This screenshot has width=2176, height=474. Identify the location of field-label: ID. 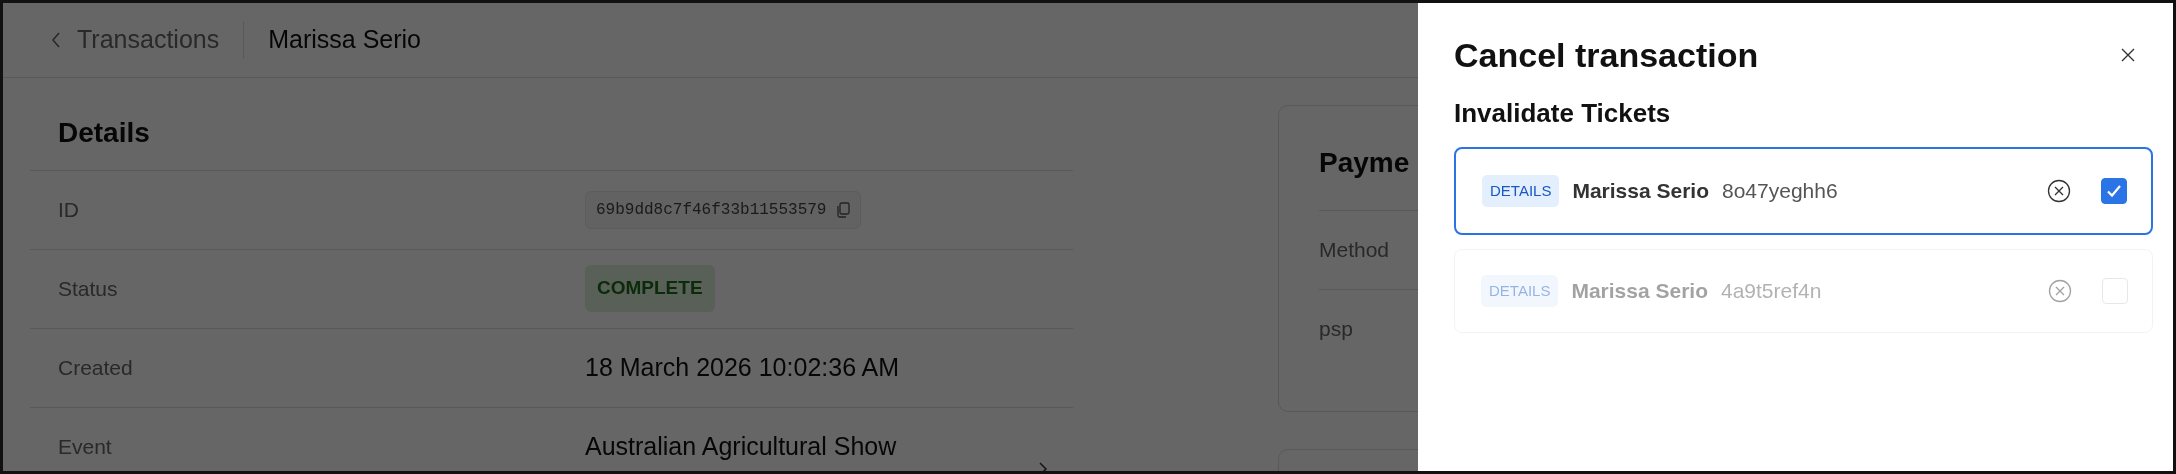
(68, 209).